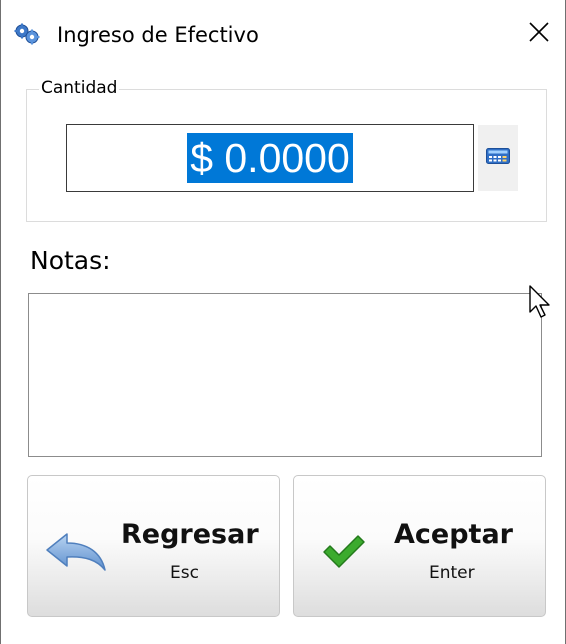  What do you see at coordinates (453, 534) in the screenshot?
I see `accept-button-label: Aceptar` at bounding box center [453, 534].